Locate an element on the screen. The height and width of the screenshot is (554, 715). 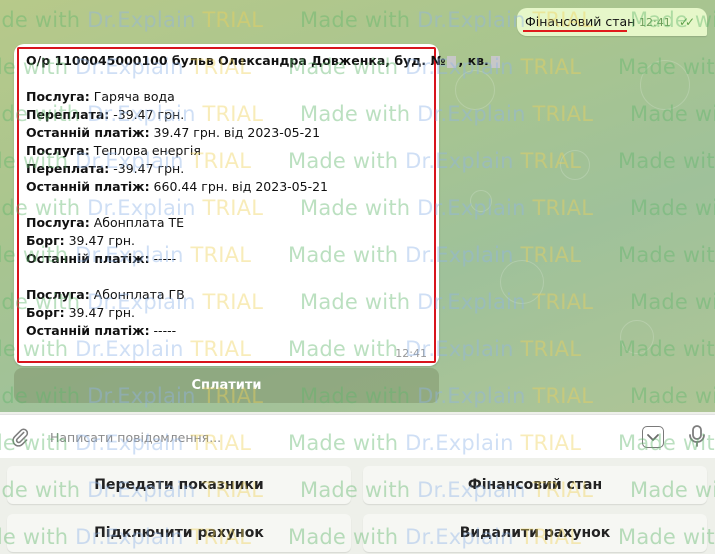
financial-status-button: Фінансовий стан is located at coordinates (535, 485).